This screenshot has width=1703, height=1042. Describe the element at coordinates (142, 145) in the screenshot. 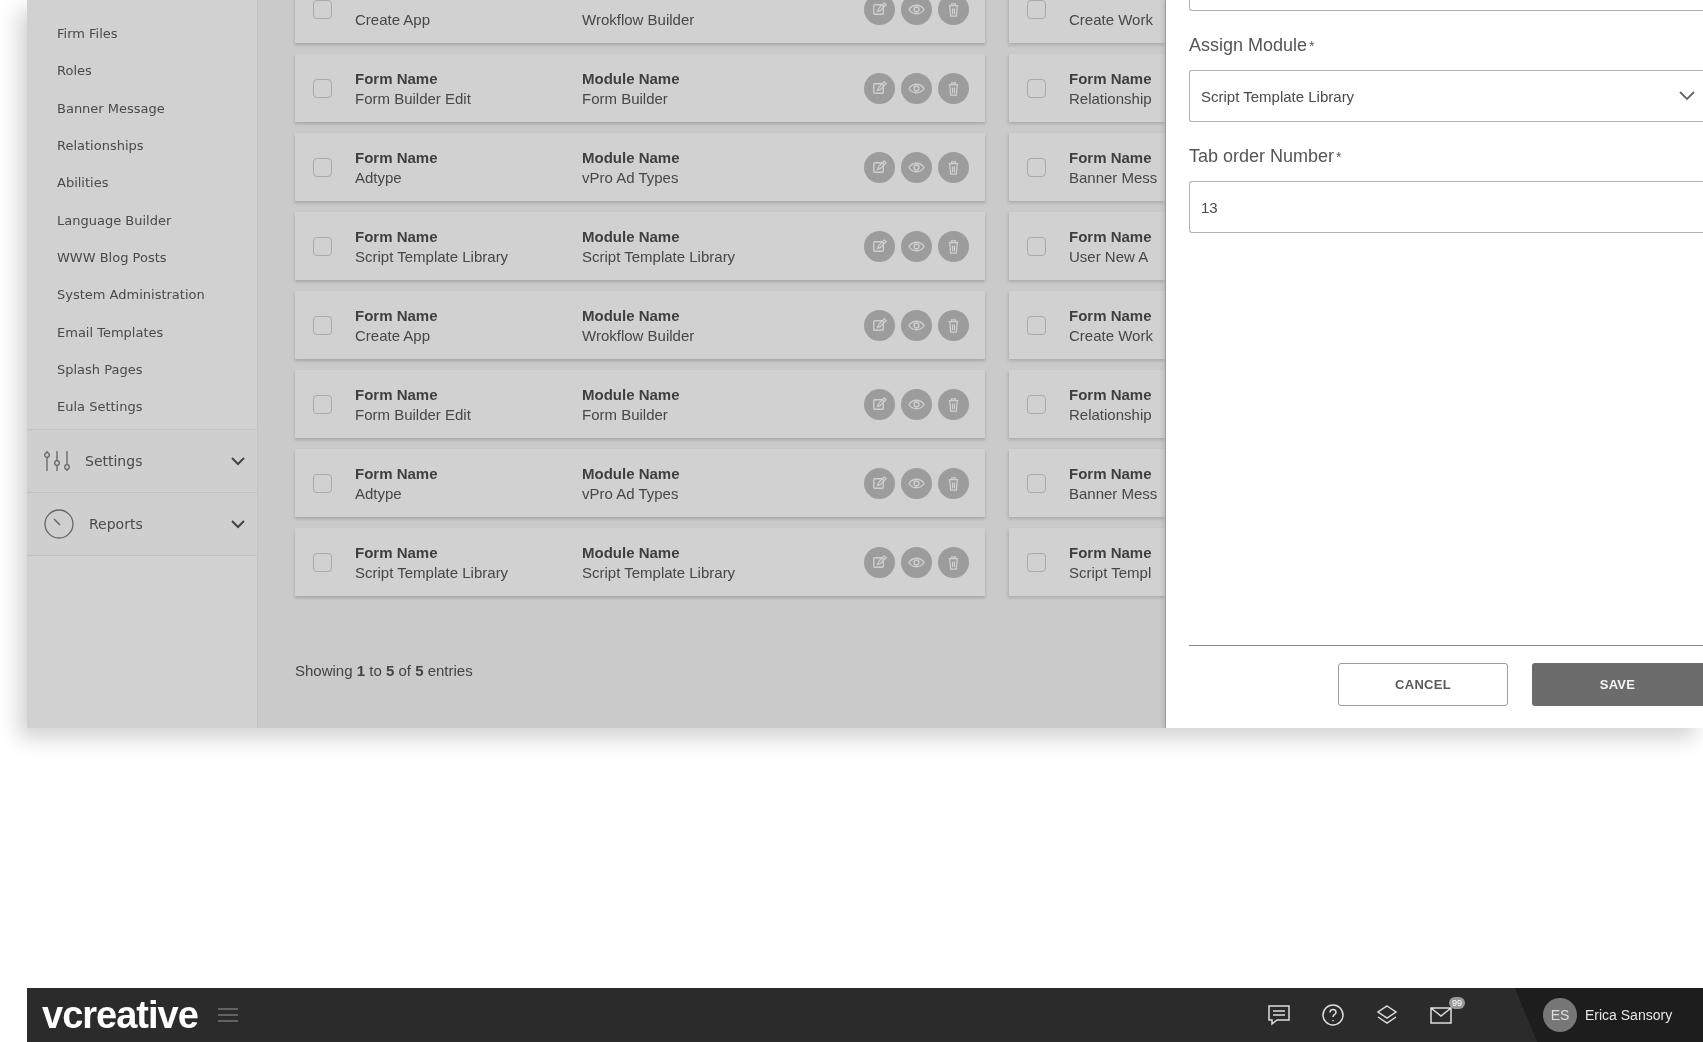

I see `sidebar-item: Relationships` at that location.